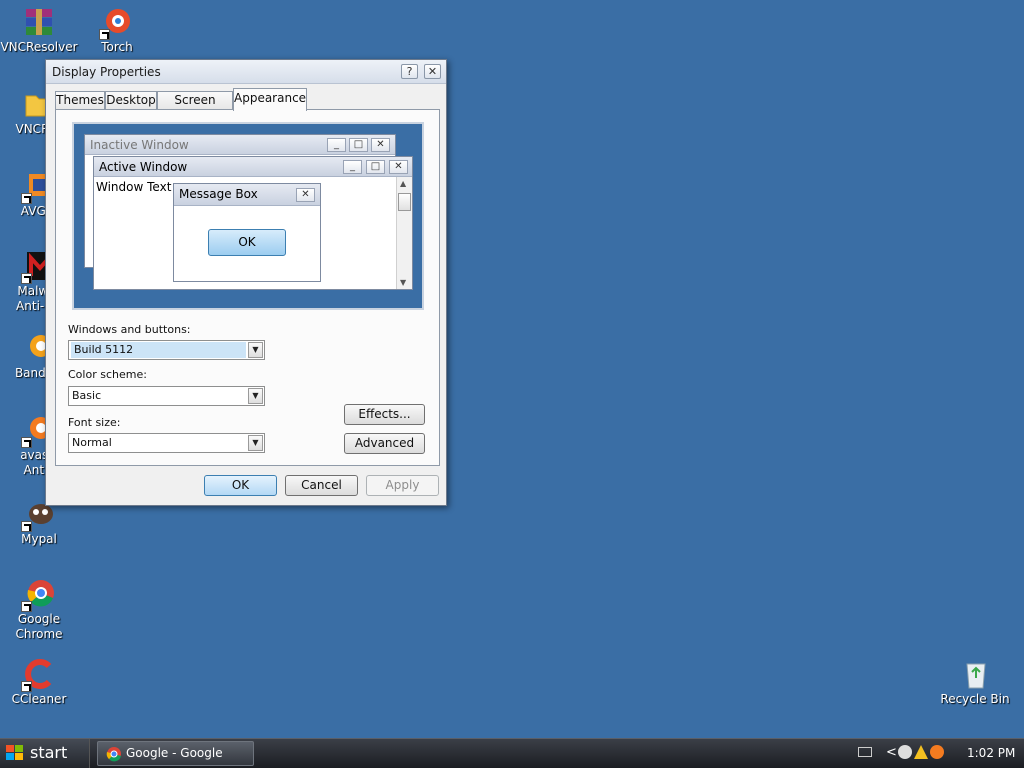 This screenshot has height=768, width=1024. Describe the element at coordinates (905, 752) in the screenshot. I see `search-icon` at that location.